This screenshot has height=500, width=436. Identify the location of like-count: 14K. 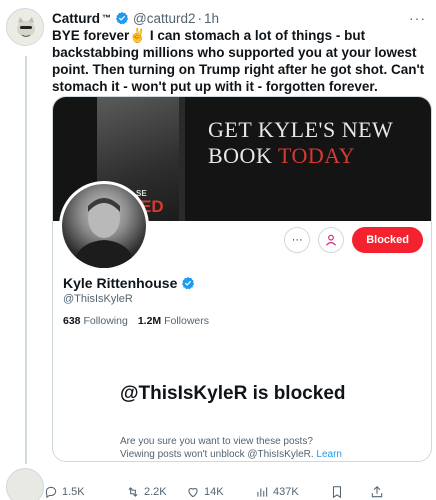
(214, 492).